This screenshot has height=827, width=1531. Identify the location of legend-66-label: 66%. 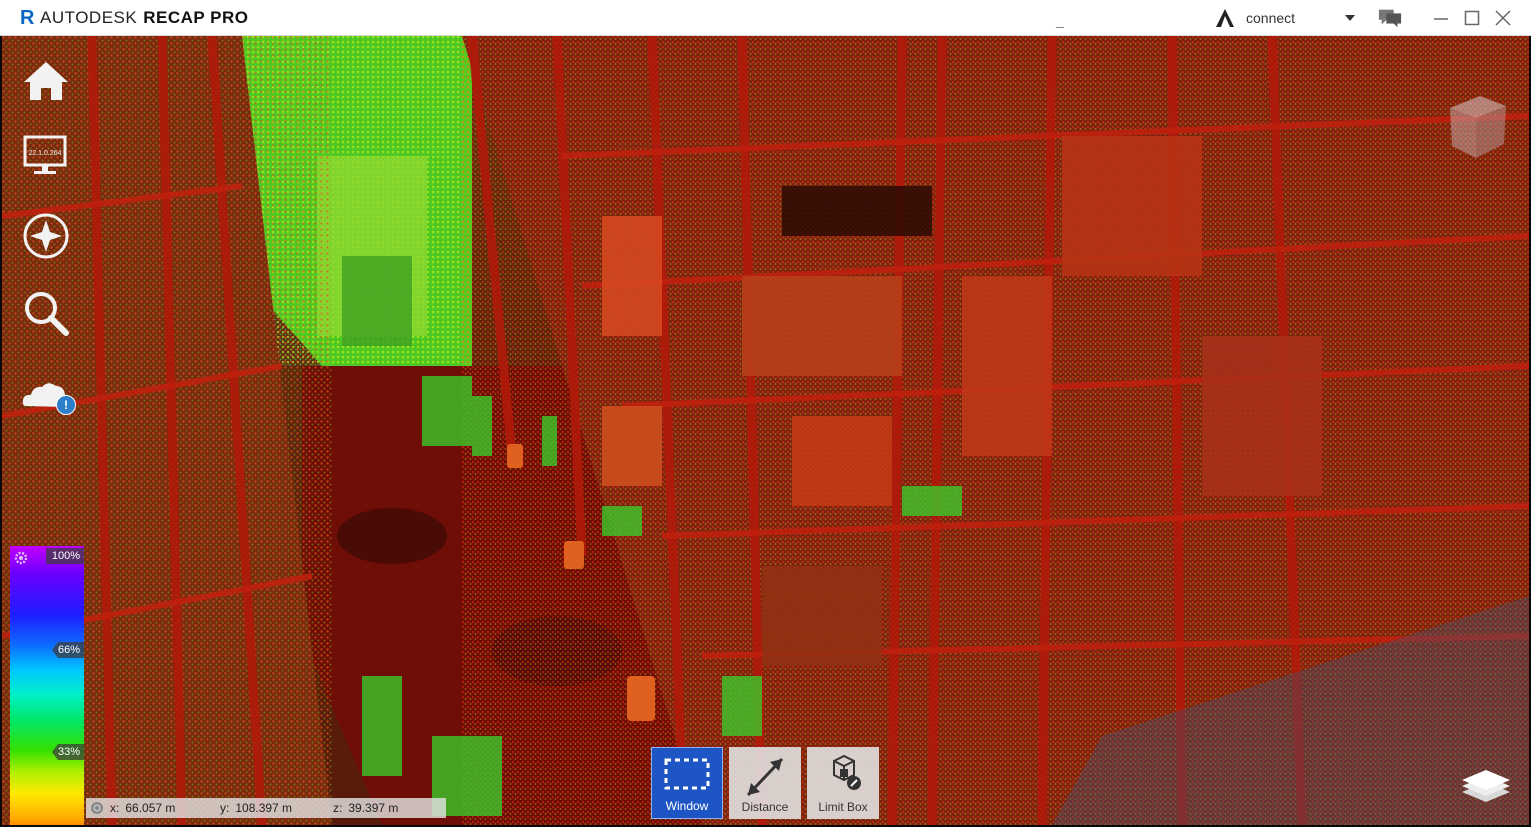
(67, 650).